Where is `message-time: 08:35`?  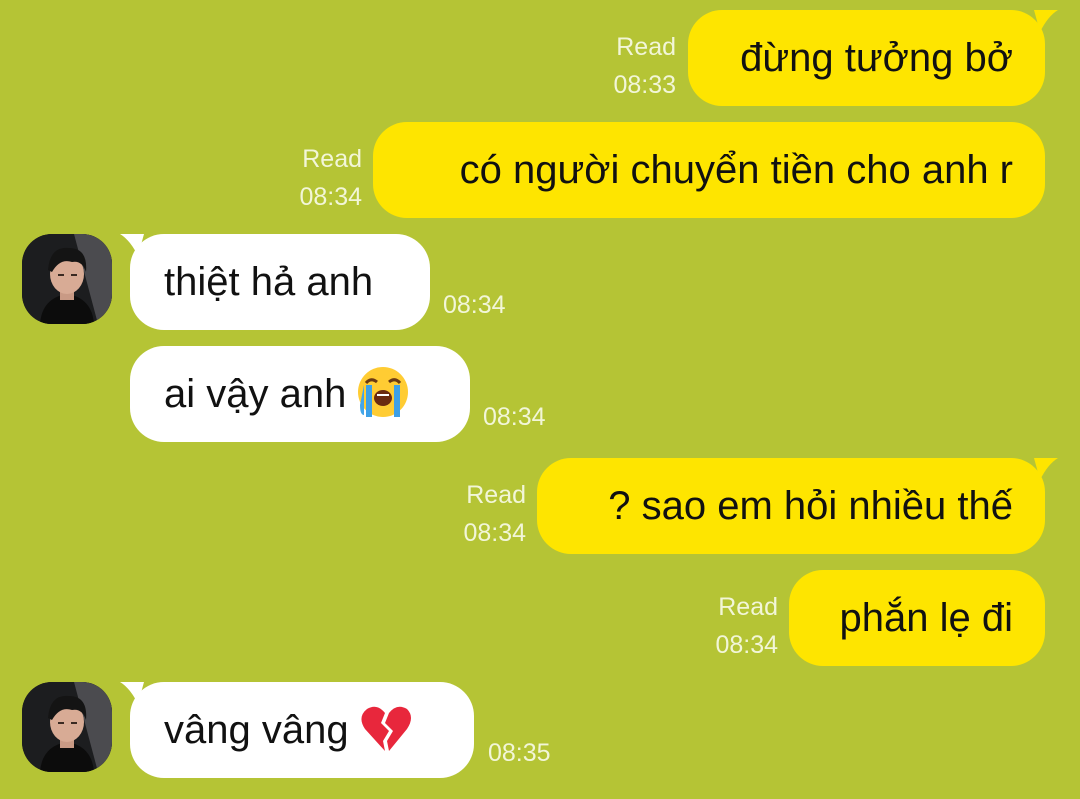 message-time: 08:35 is located at coordinates (519, 753).